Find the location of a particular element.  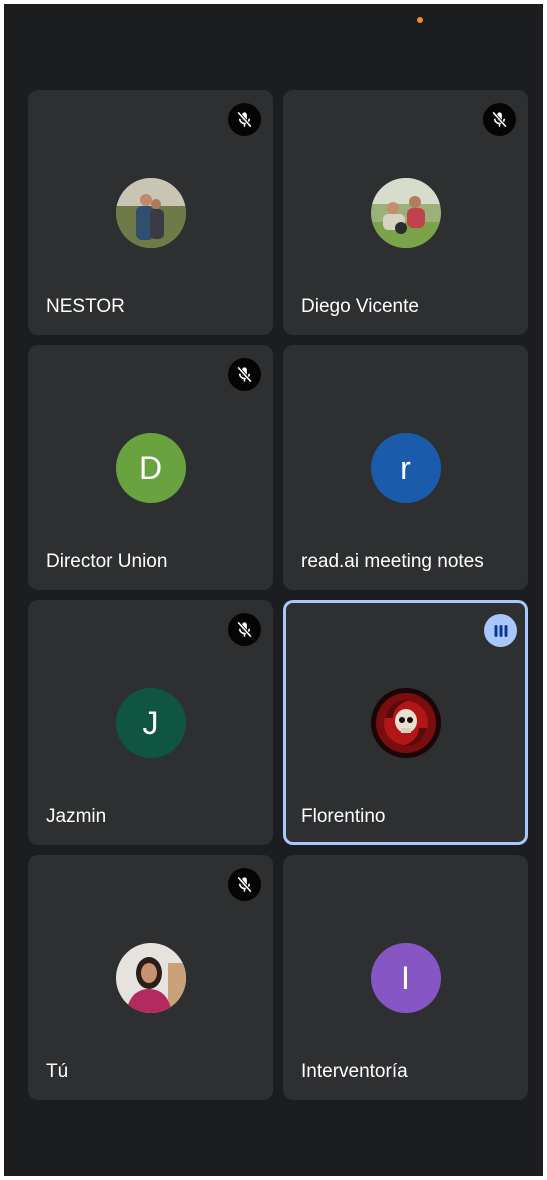

letter-avatar: I is located at coordinates (405, 978).